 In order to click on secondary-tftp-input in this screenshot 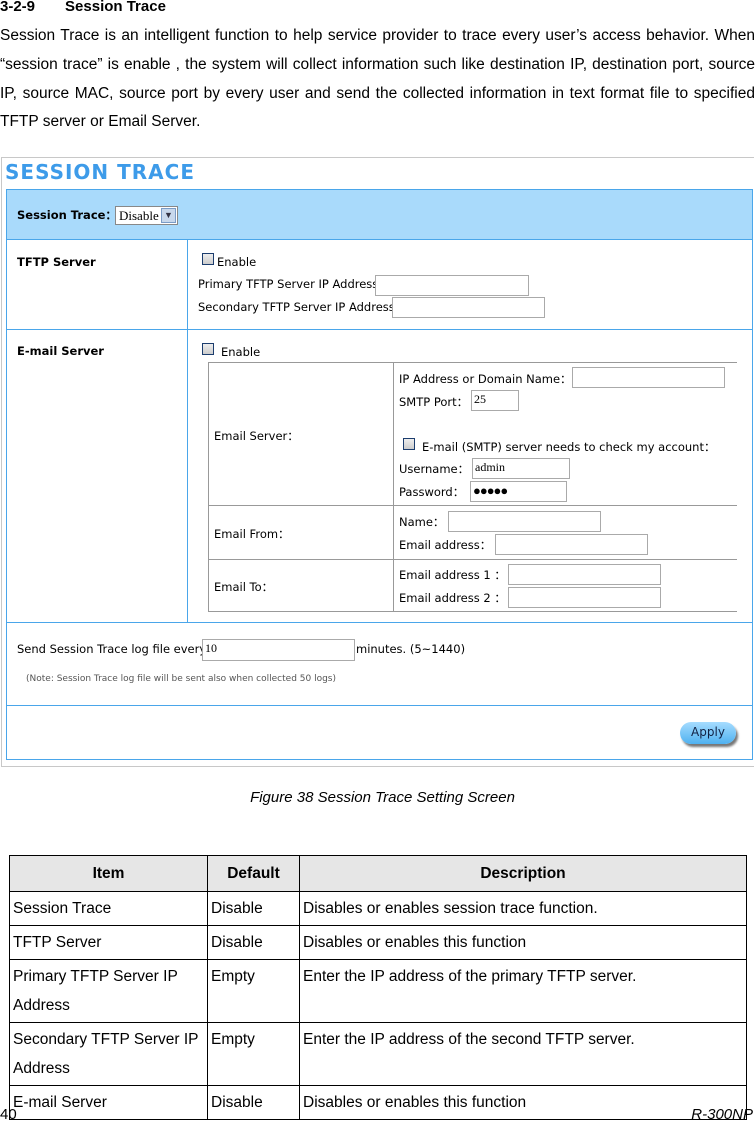, I will do `click(468, 307)`.